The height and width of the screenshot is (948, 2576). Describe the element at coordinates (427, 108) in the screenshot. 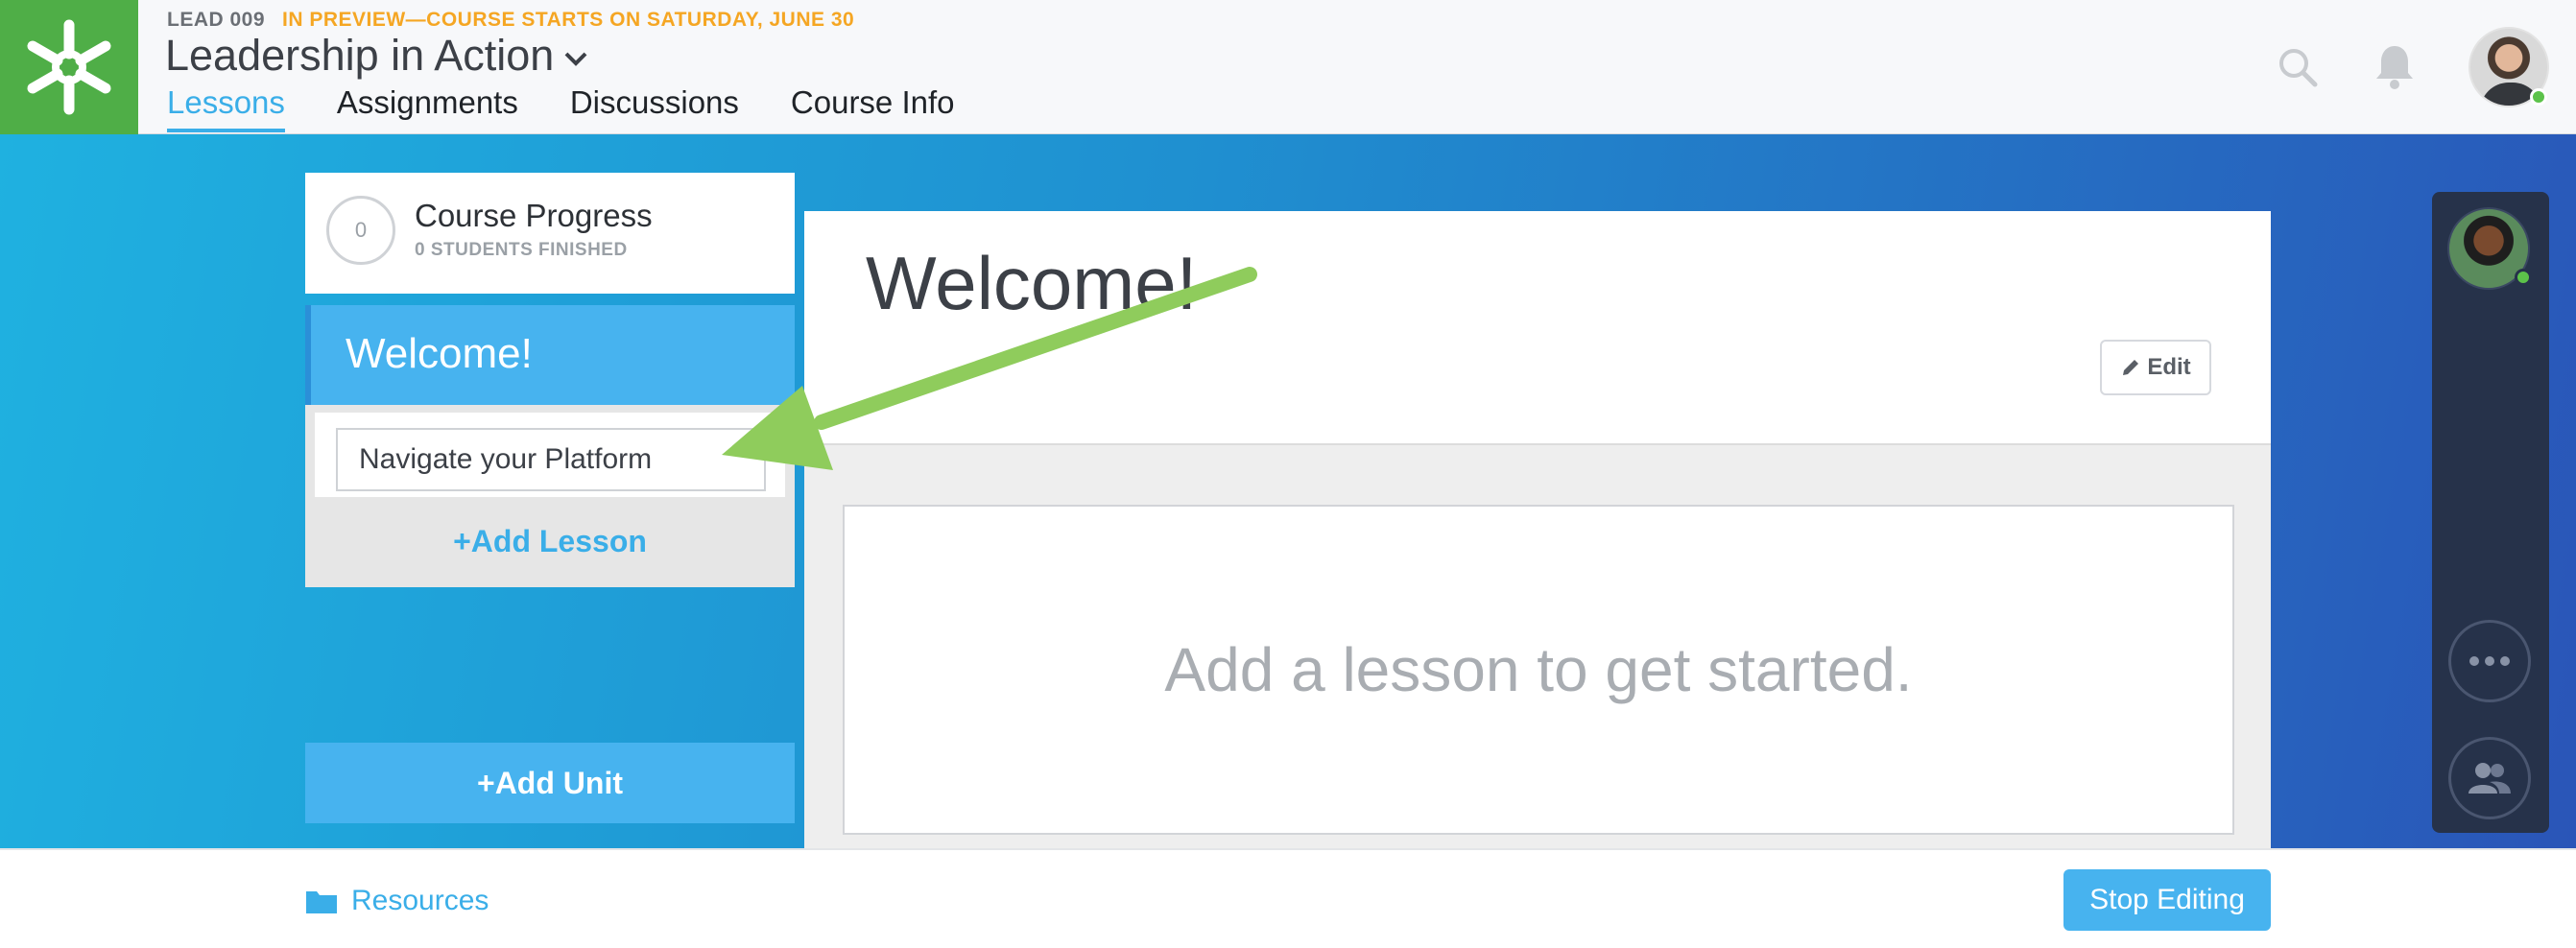

I see `tab-assignments: Assignments` at that location.